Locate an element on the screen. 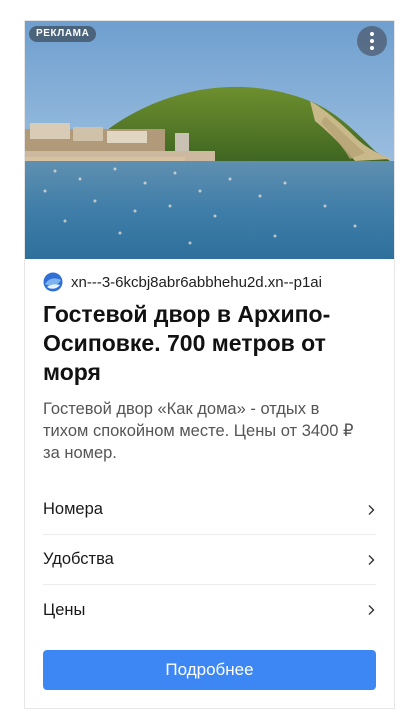 The width and height of the screenshot is (419, 727). site-domain: xn---3-6kcbj8abr6abbhehu2d.xn--p1ai is located at coordinates (196, 282).